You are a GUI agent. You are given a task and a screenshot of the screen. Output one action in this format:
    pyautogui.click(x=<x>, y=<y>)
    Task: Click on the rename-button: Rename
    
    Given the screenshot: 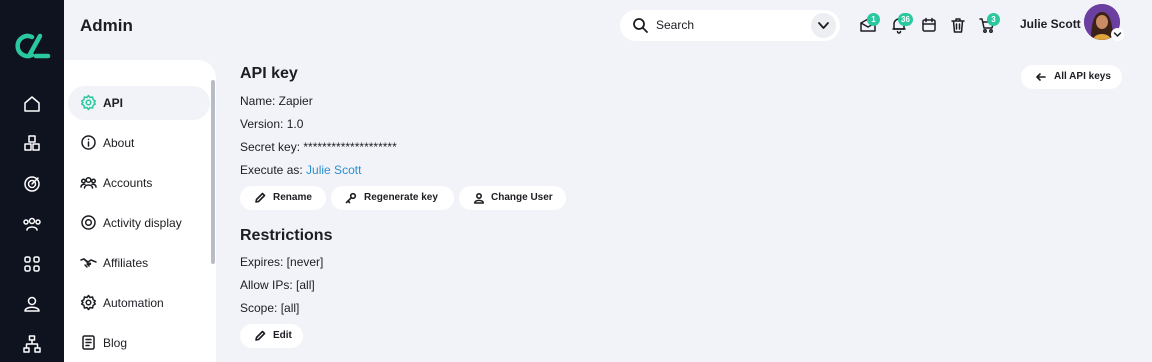 What is the action you would take?
    pyautogui.click(x=283, y=198)
    